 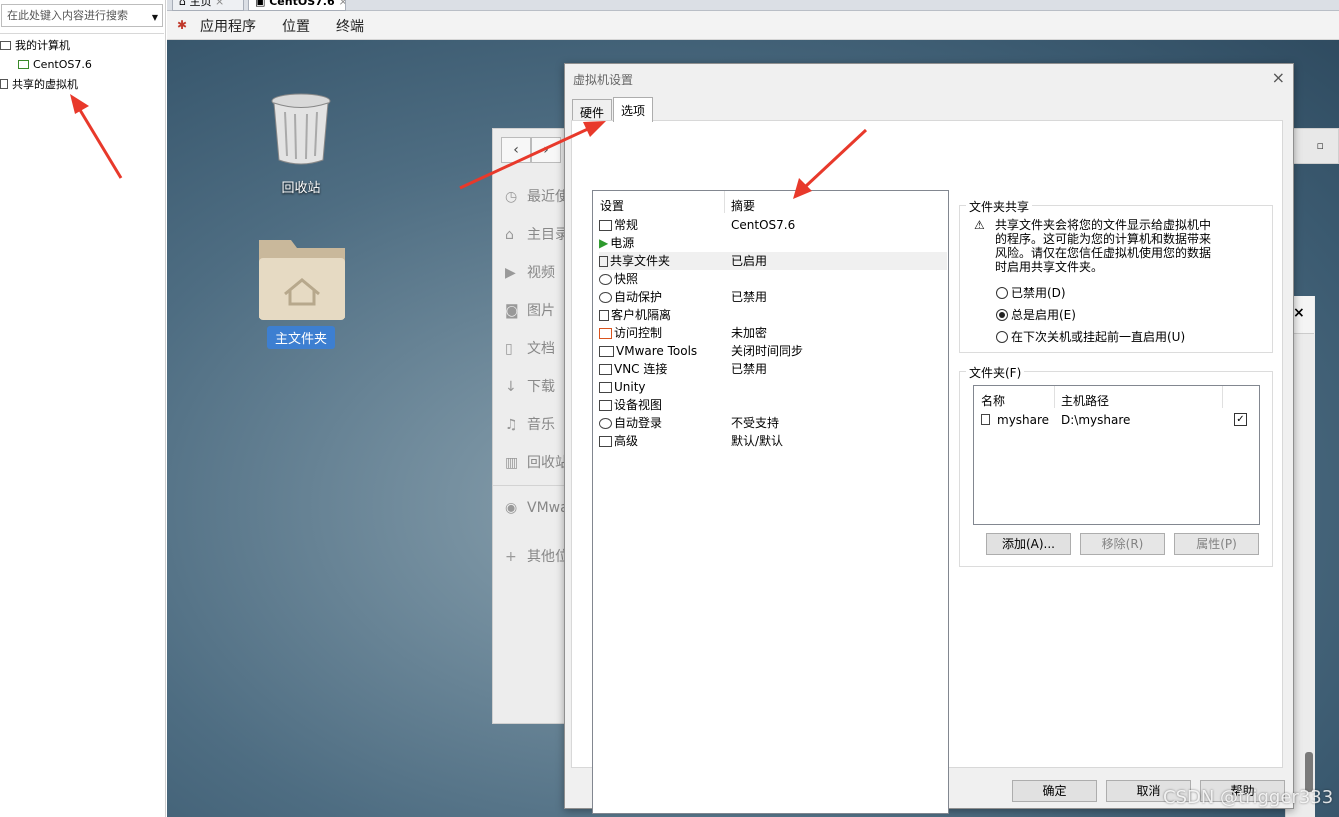 I want to click on annotation-arrows, so click(x=469, y=146).